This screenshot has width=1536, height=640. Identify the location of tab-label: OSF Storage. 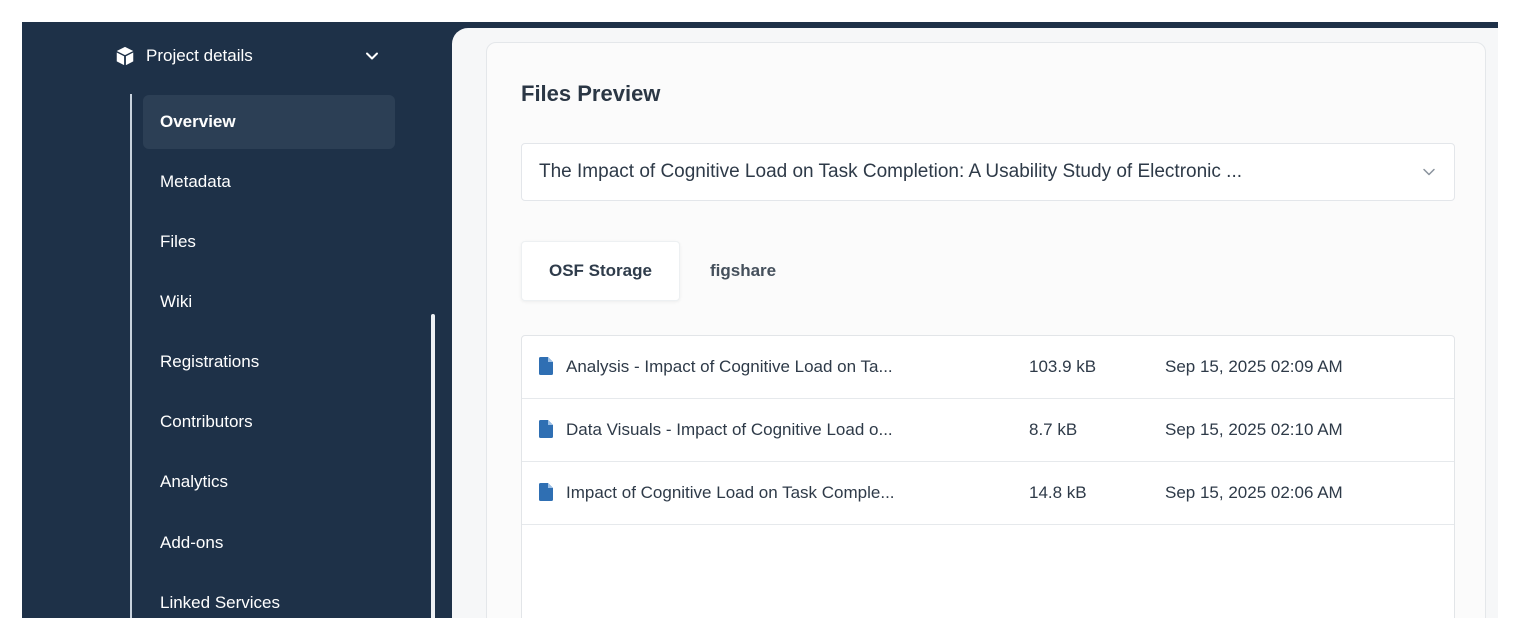
(600, 270).